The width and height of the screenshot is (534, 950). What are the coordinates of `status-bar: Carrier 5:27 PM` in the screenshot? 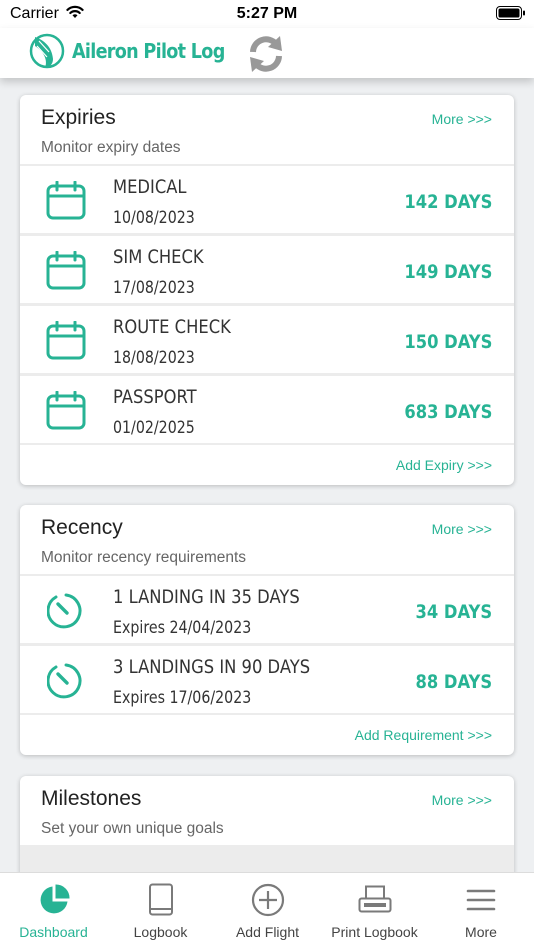 It's located at (267, 14).